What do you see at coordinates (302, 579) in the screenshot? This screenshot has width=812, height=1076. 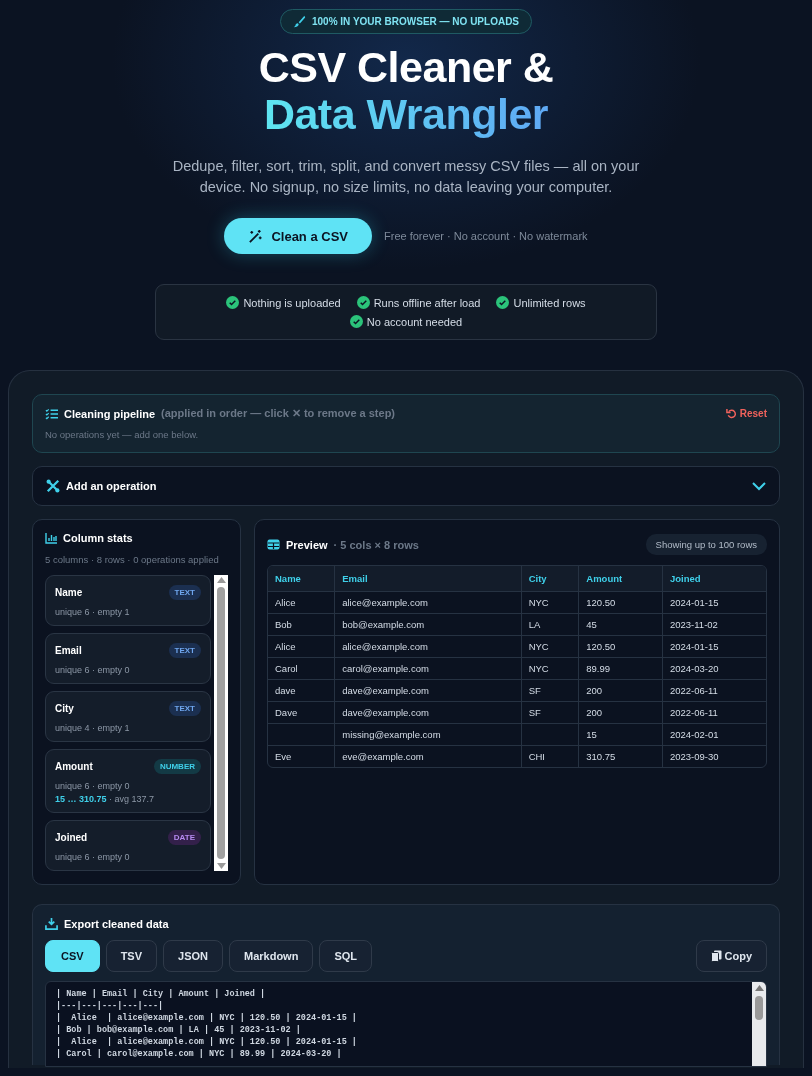 I see `column-header: Name` at bounding box center [302, 579].